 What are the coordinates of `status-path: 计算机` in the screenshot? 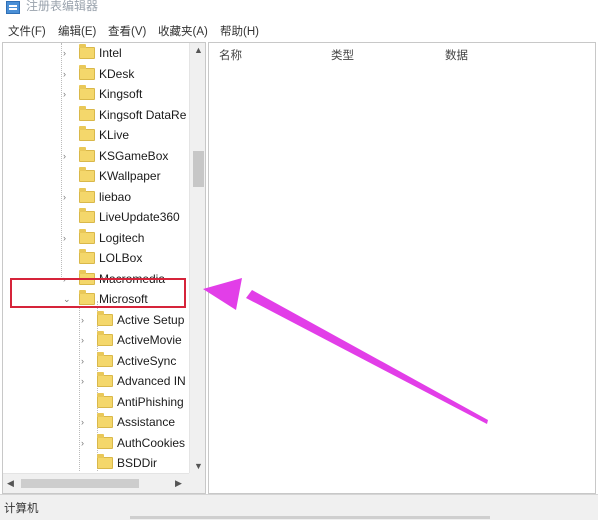 It's located at (21, 509).